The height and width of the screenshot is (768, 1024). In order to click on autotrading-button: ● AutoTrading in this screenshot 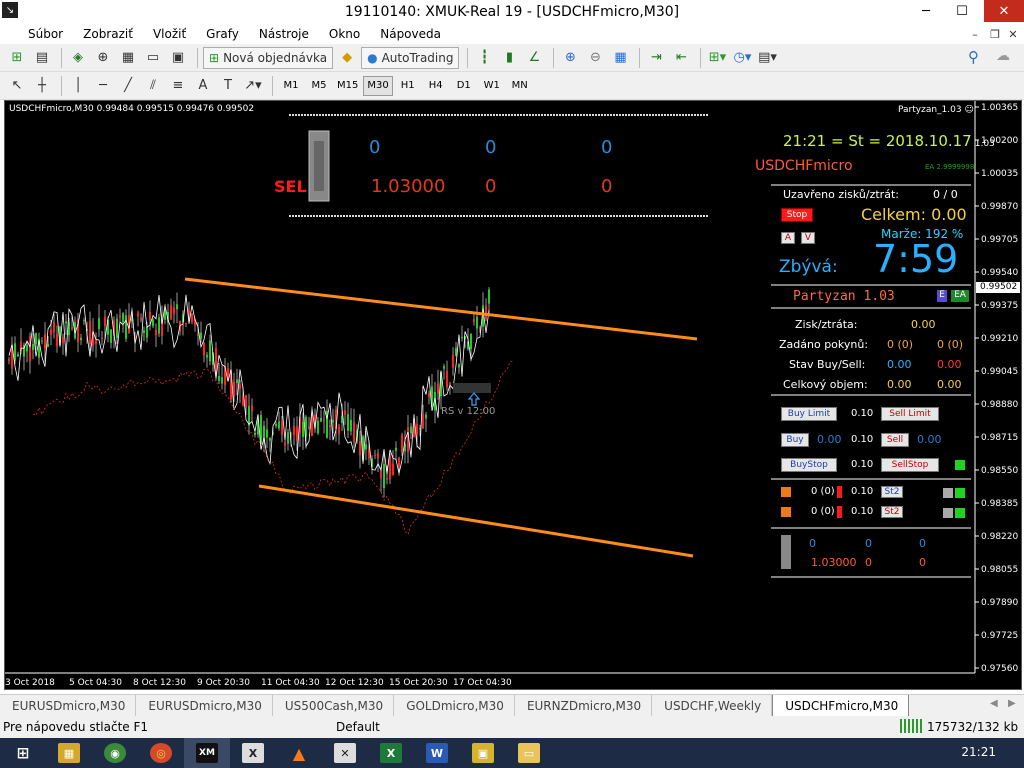, I will do `click(410, 57)`.